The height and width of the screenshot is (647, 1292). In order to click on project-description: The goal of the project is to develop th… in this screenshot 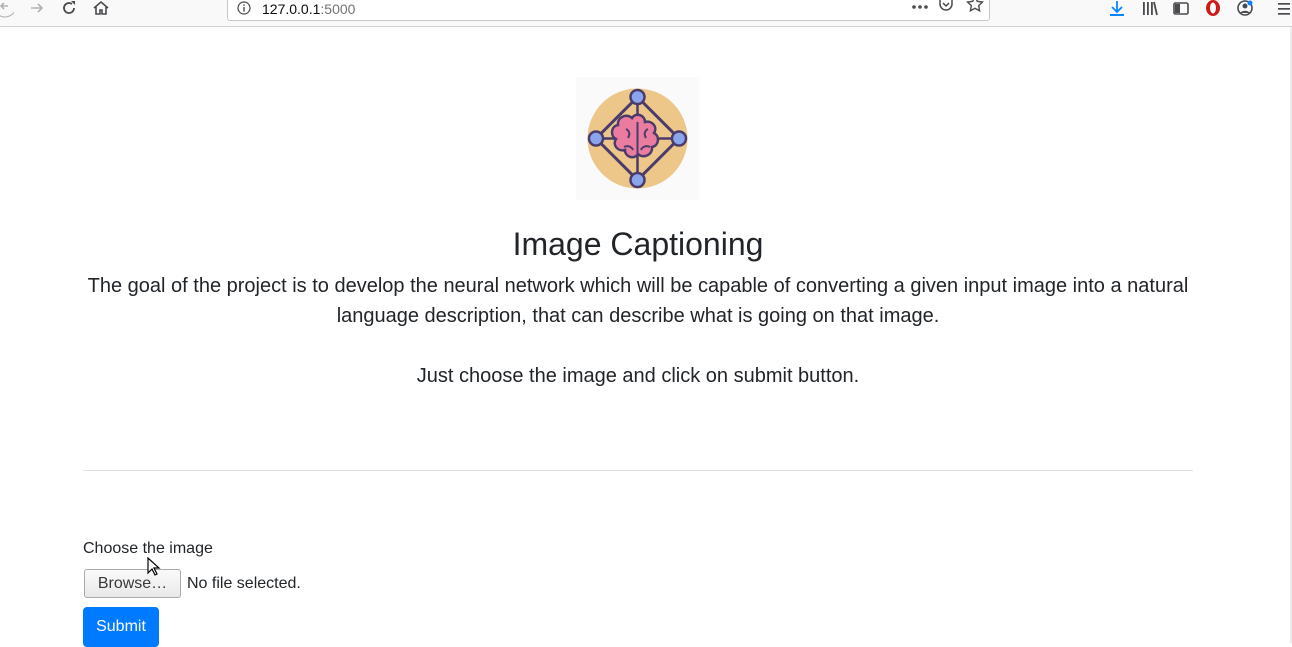, I will do `click(638, 301)`.